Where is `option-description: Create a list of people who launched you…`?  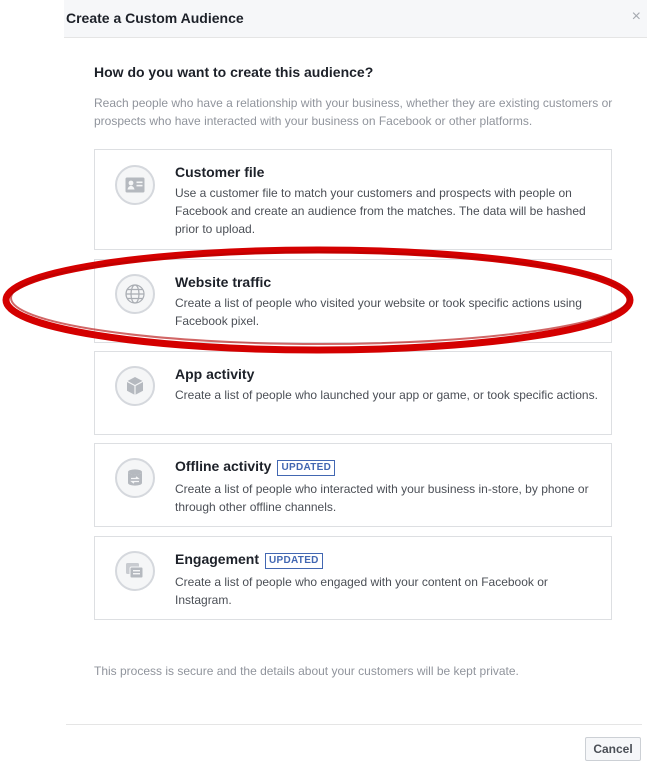 option-description: Create a list of people who launched you… is located at coordinates (386, 395).